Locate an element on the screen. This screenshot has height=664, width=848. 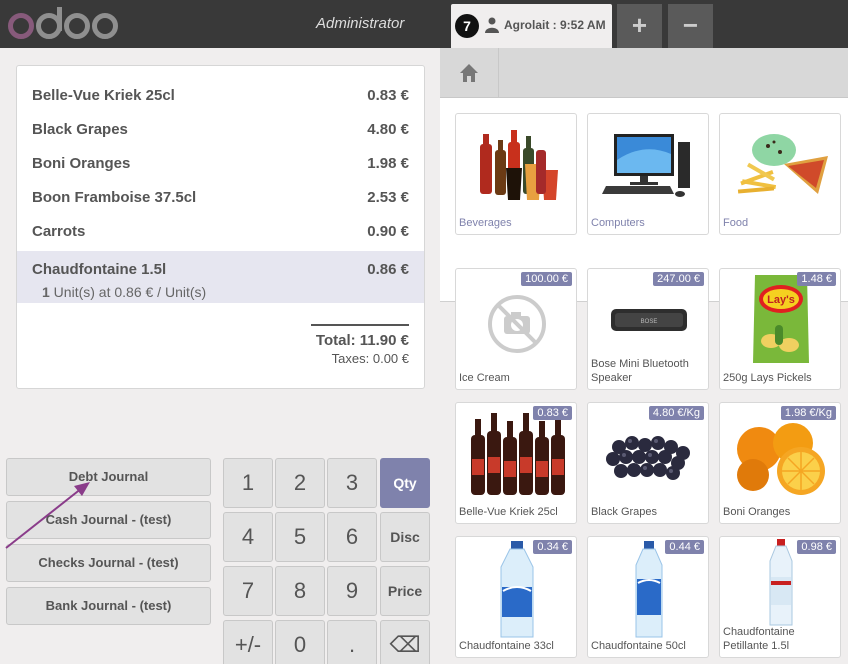
numpad-key-2: 2 is located at coordinates (300, 483).